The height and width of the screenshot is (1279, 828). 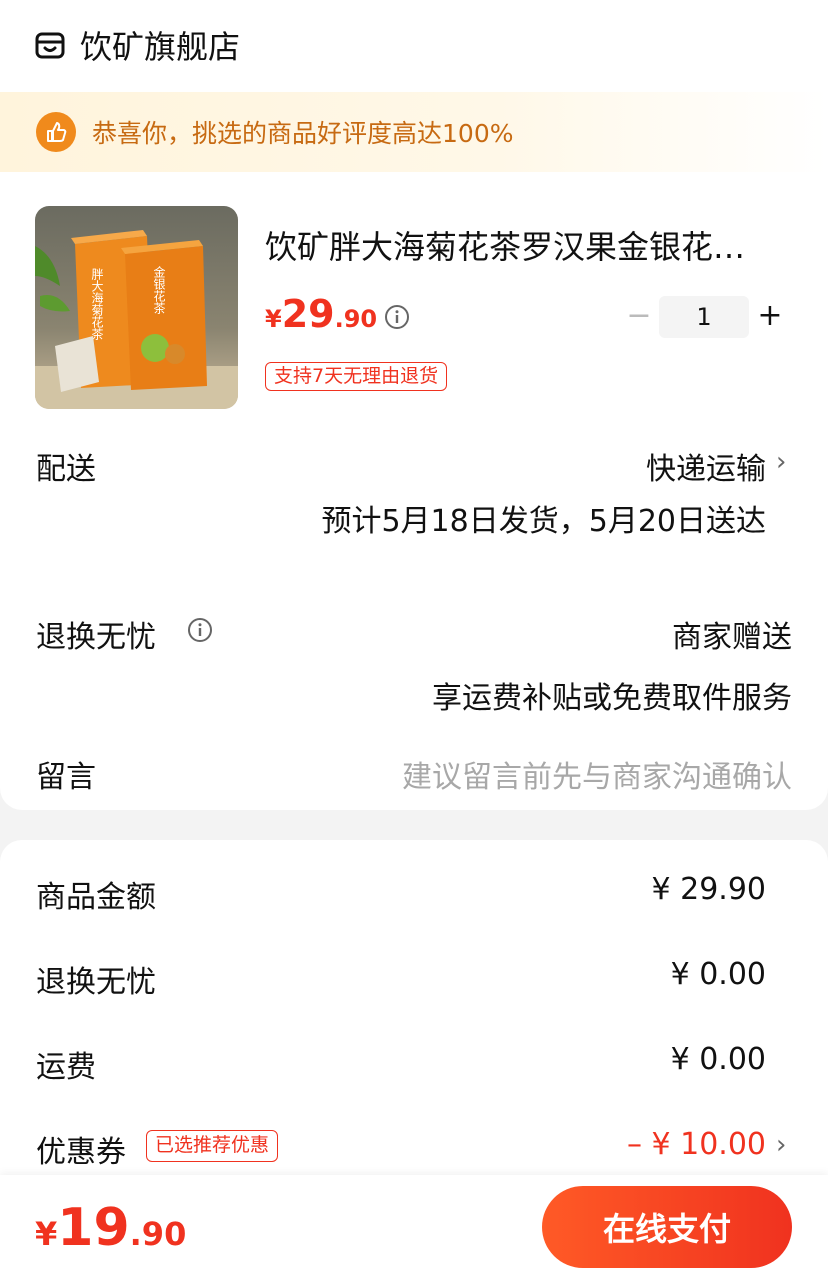 What do you see at coordinates (212, 1146) in the screenshot?
I see `coupon-badge: 已选推荐优惠` at bounding box center [212, 1146].